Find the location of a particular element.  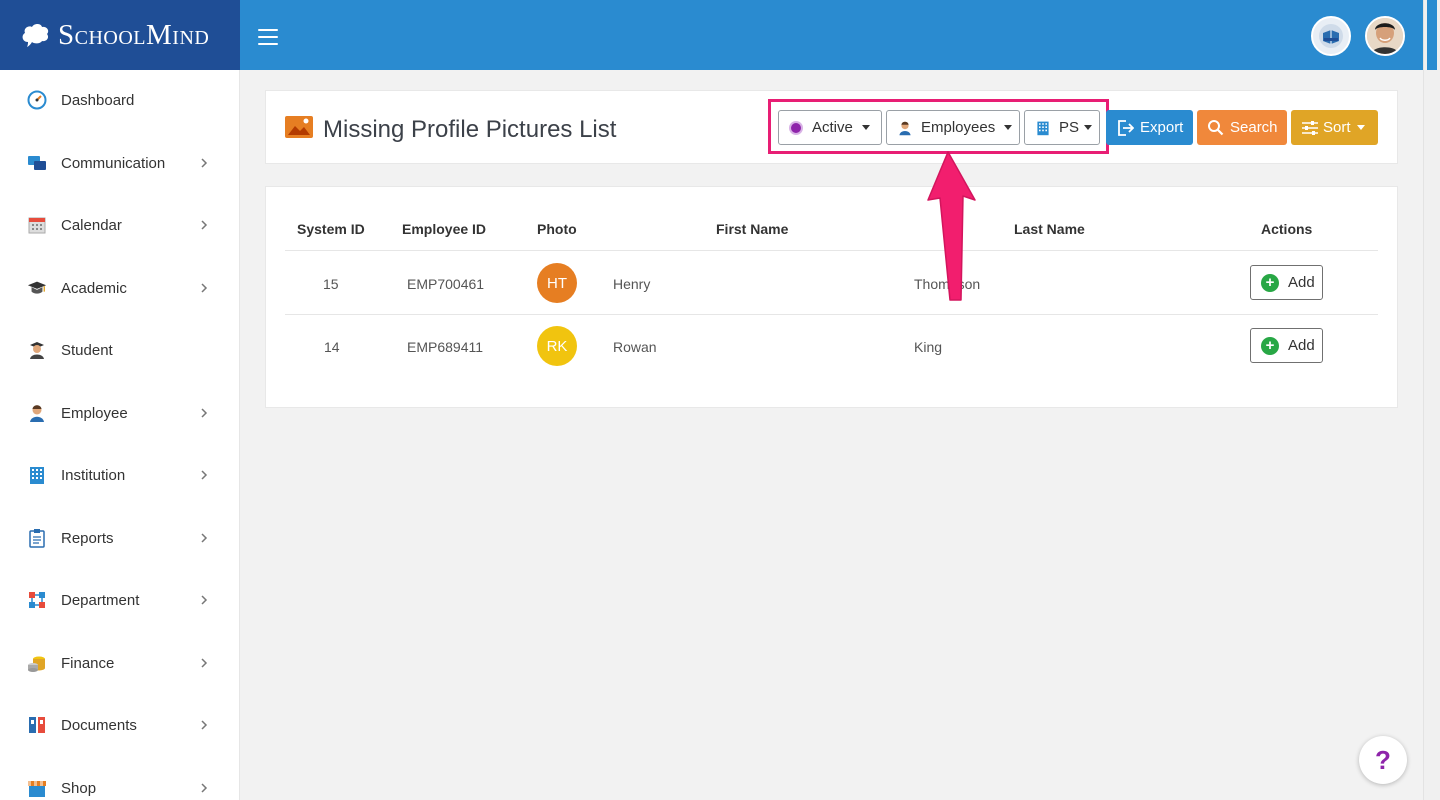

sidebar-item-communication: Communication is located at coordinates (120, 163).